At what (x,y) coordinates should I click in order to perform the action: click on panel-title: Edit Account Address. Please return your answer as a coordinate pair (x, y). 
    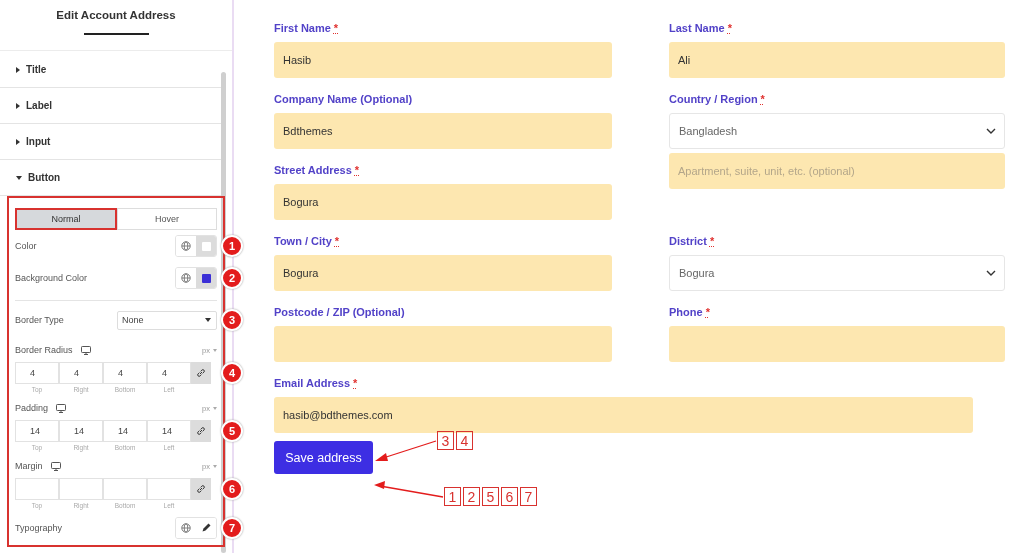
    Looking at the image, I should click on (116, 15).